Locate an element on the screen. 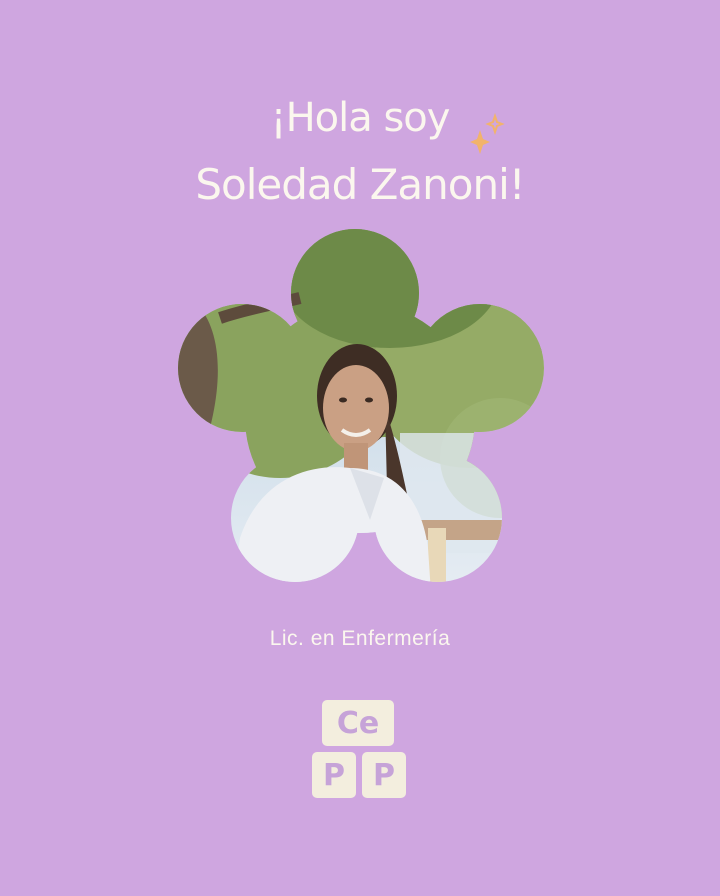  greeting-line: ¡Hola soy is located at coordinates (360, 118).